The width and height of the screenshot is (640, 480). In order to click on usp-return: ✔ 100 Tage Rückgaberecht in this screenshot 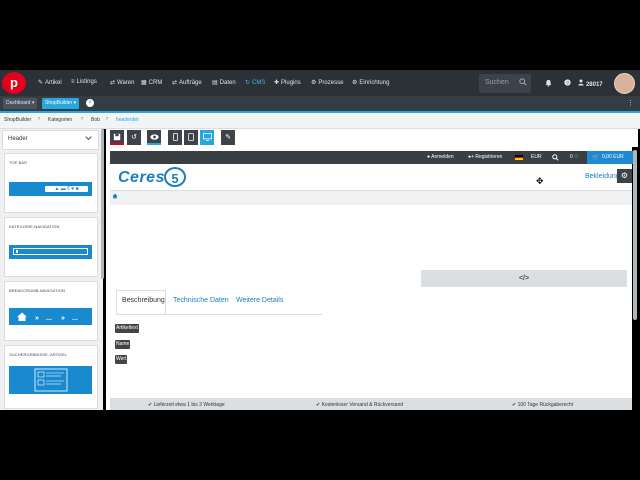, I will do `click(543, 405)`.